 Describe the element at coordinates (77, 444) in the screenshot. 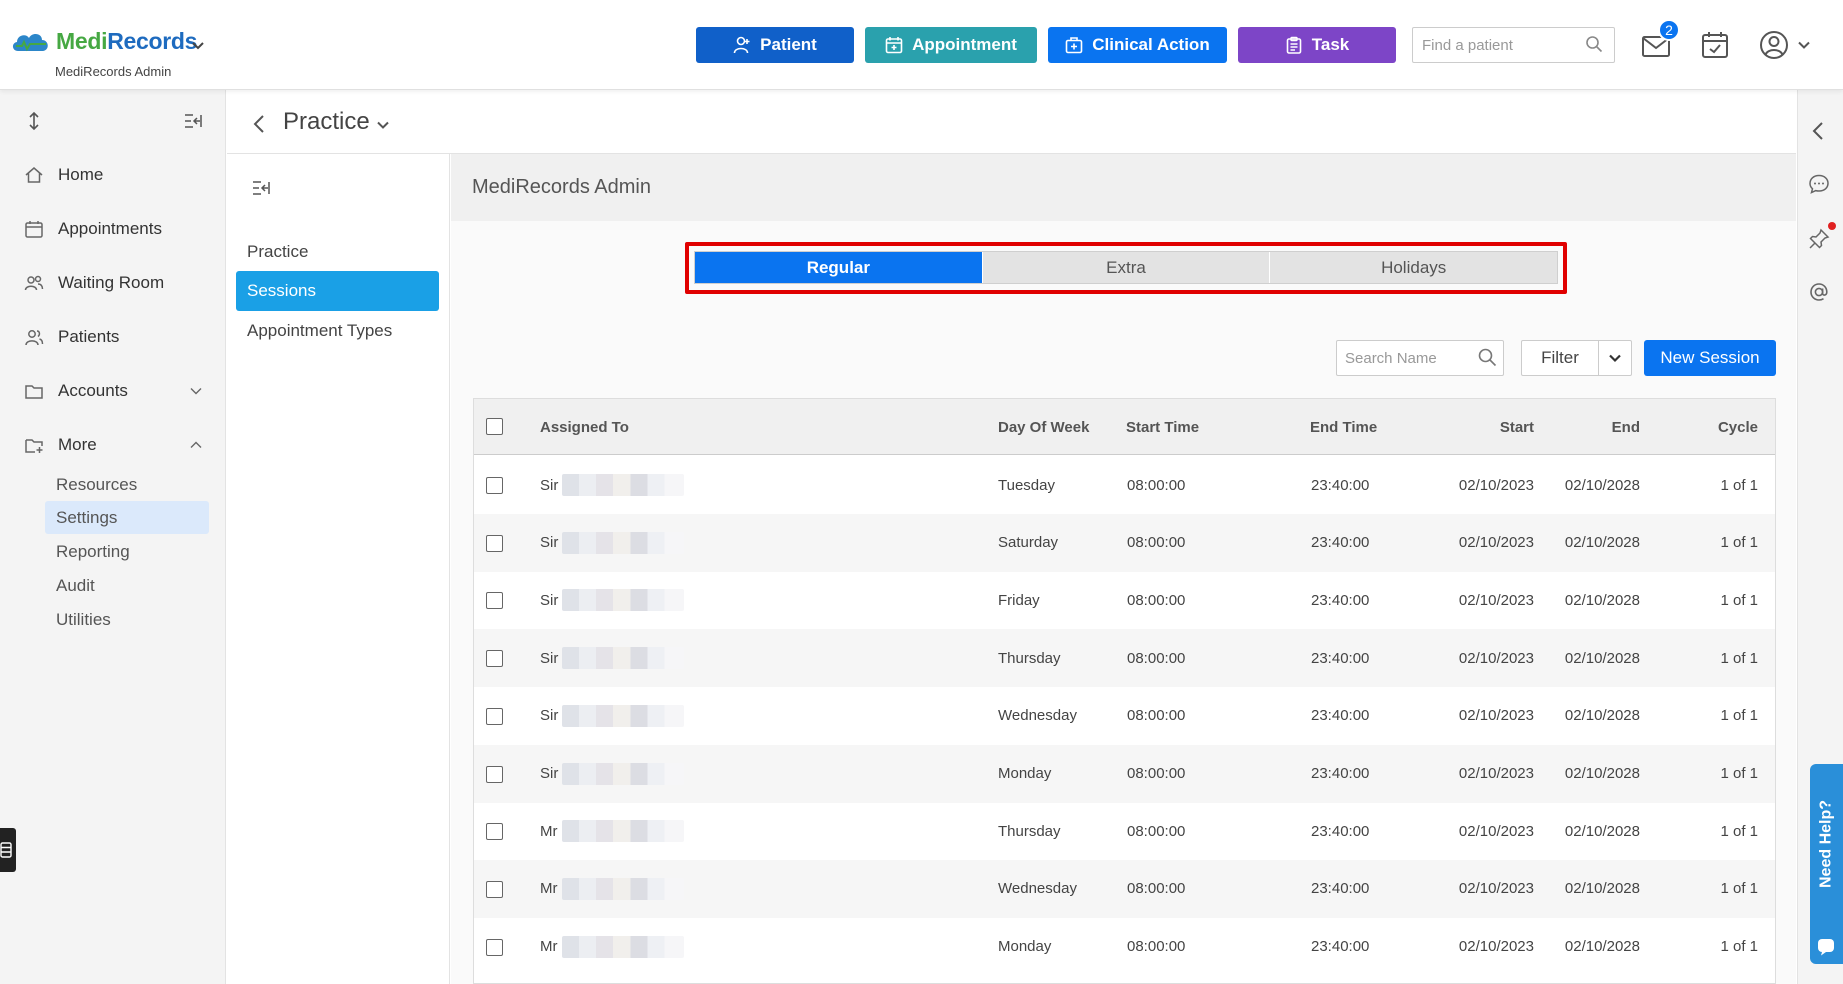

I see `sidebar-item-label: More` at that location.